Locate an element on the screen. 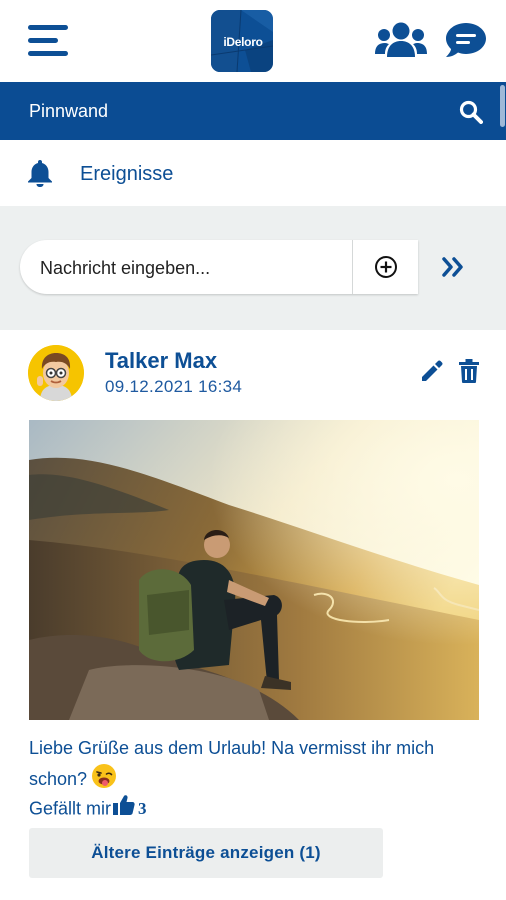  logo-text: iDeloro is located at coordinates (243, 42).